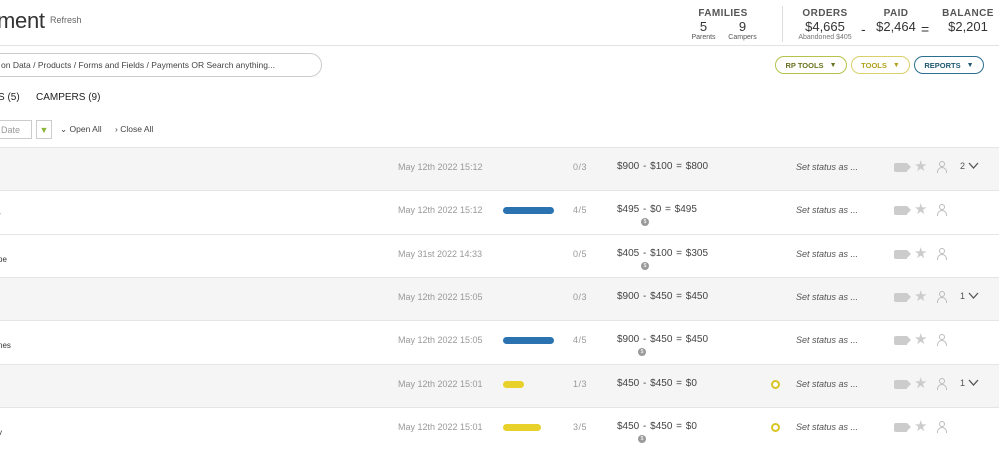 This screenshot has height=455, width=999. Describe the element at coordinates (949, 65) in the screenshot. I see `reports-button: REPORTS ▼` at that location.